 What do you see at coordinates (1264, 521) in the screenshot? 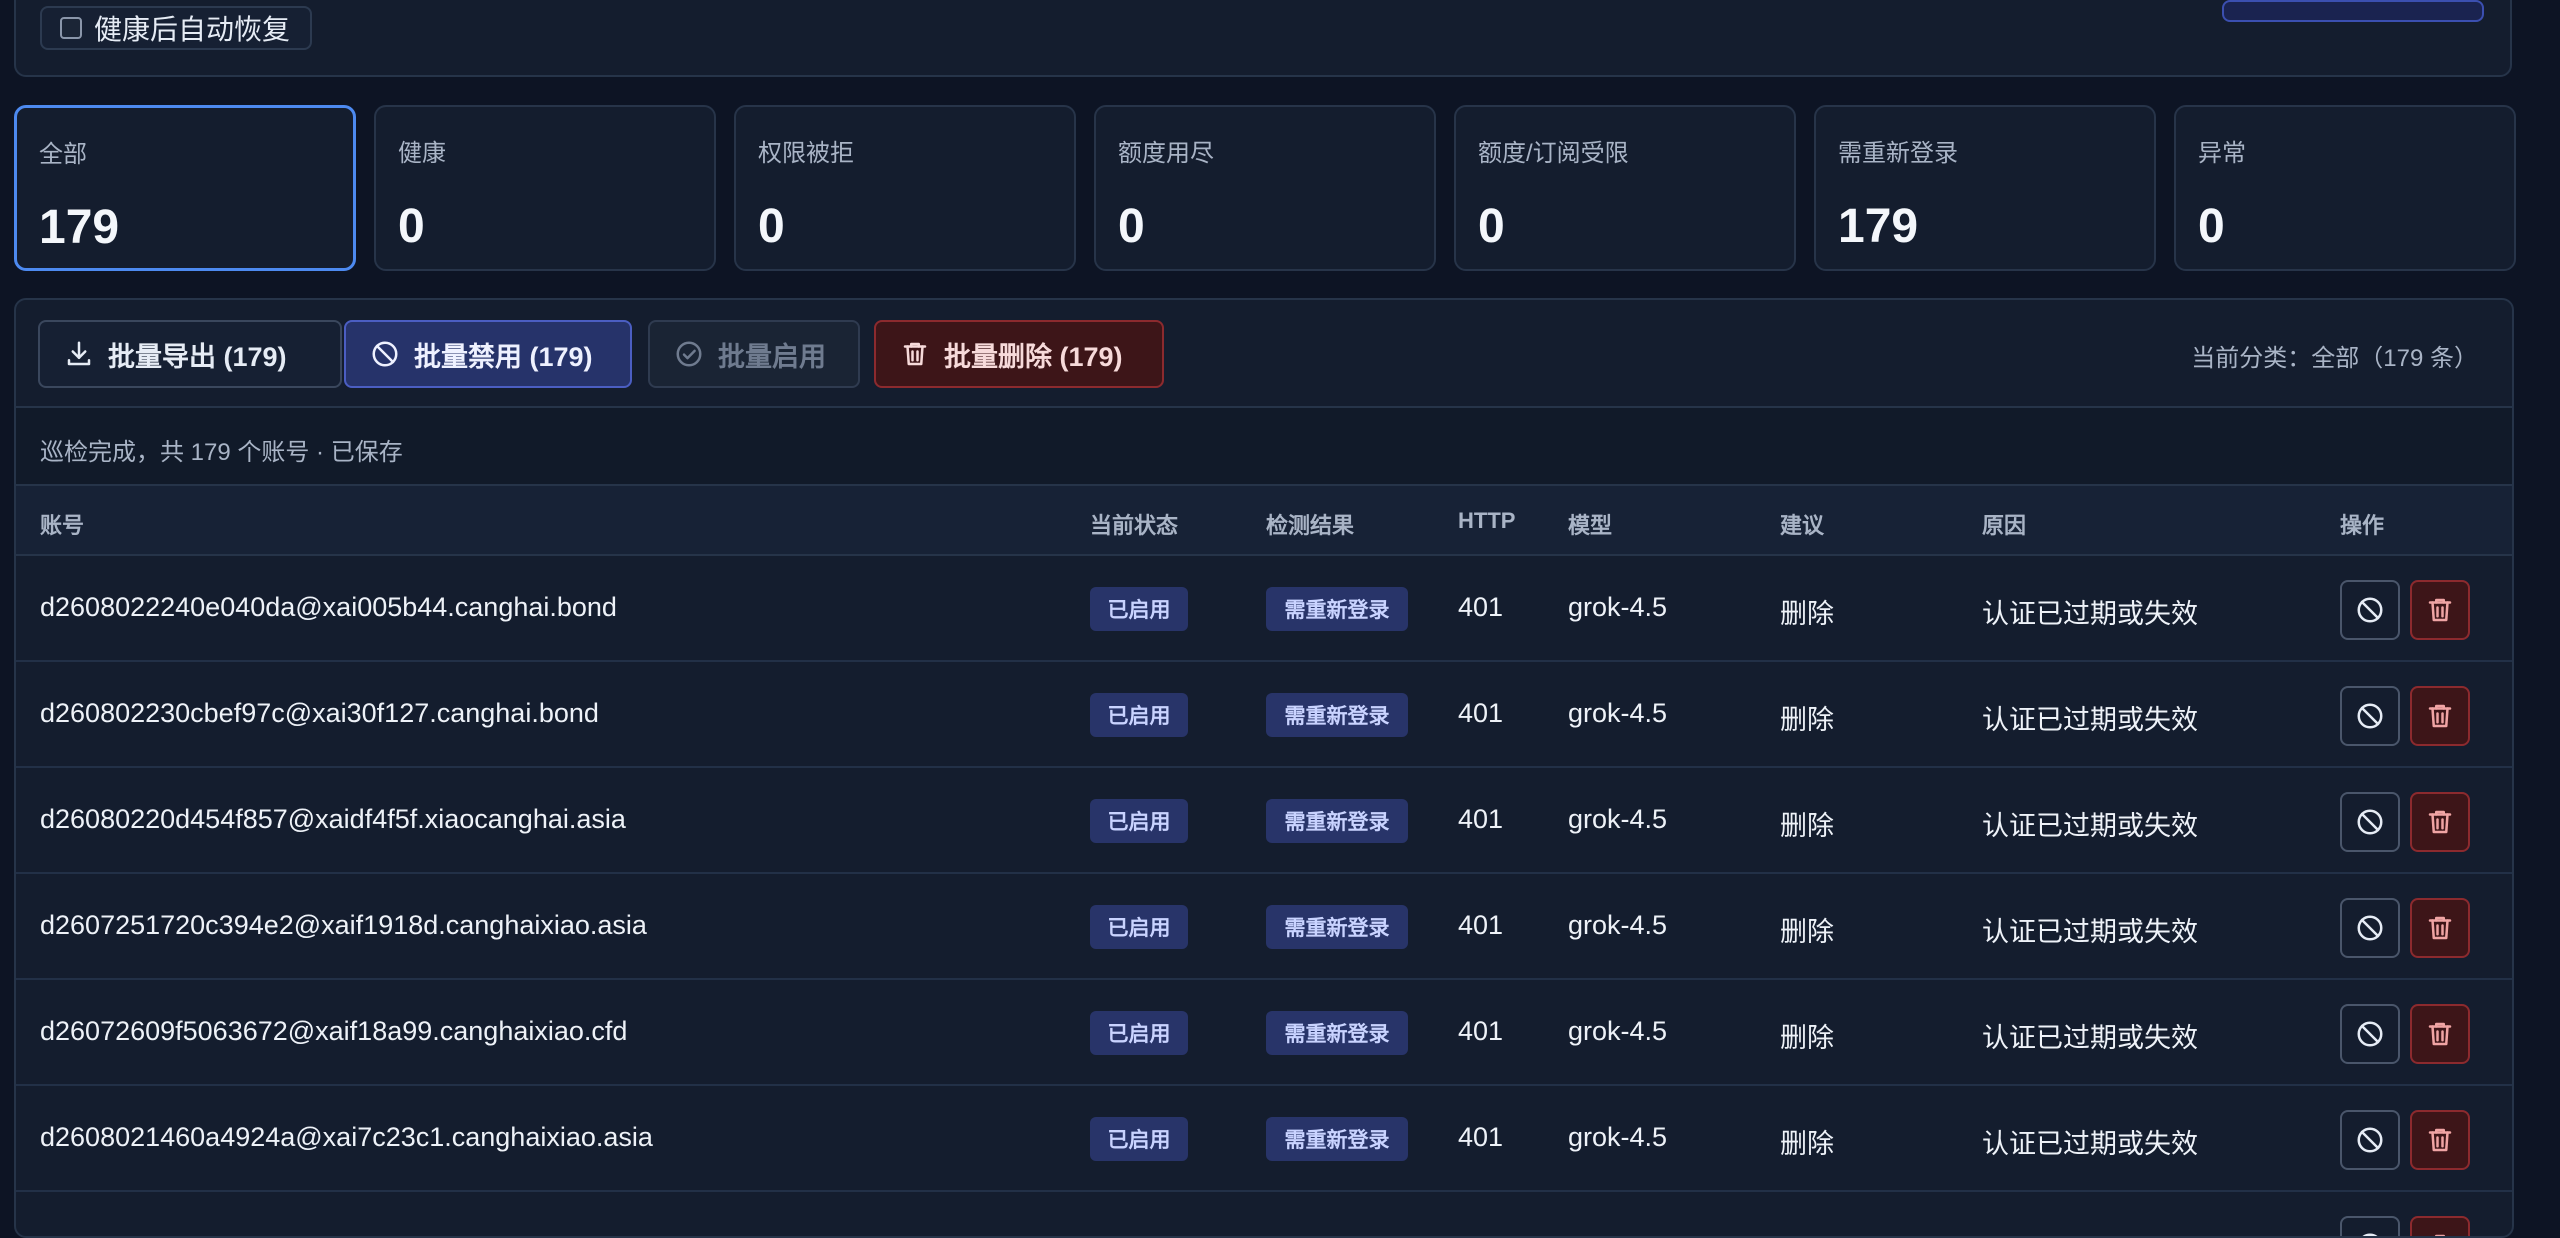
I see `table-header: 账号 当前状态 检测结果 HTTP 模型 建议 原因 操作` at bounding box center [1264, 521].